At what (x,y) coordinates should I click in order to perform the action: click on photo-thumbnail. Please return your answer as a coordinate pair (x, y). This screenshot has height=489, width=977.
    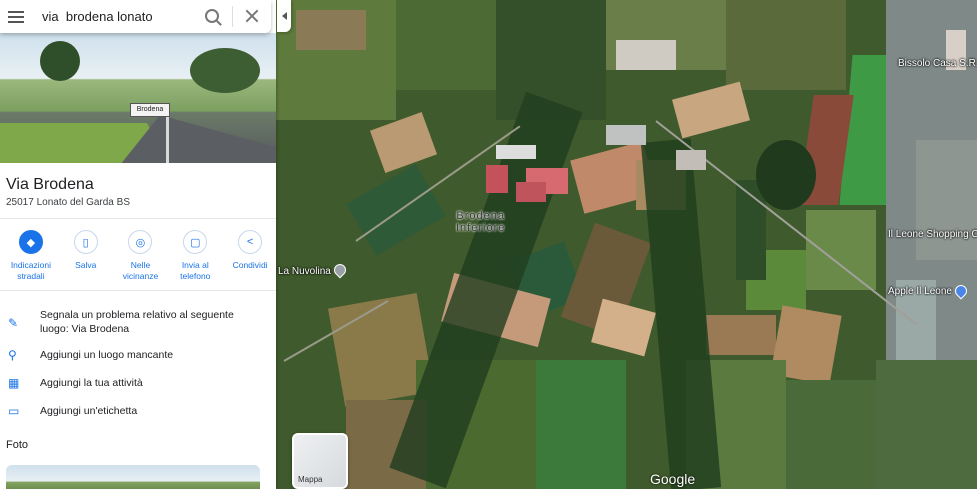
    Looking at the image, I should click on (133, 477).